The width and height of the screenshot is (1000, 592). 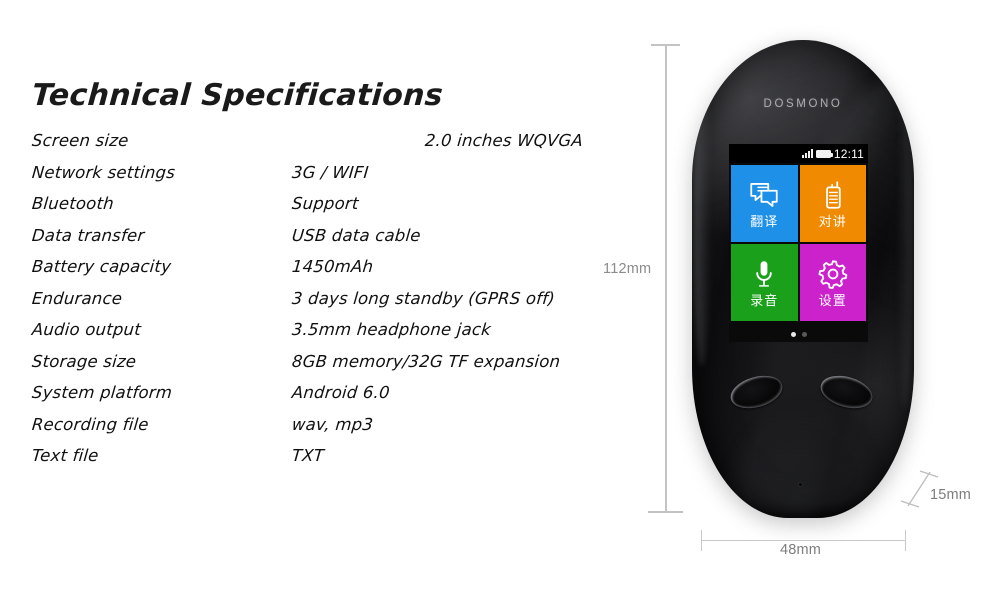 What do you see at coordinates (102, 392) in the screenshot?
I see `spec-label: System platform` at bounding box center [102, 392].